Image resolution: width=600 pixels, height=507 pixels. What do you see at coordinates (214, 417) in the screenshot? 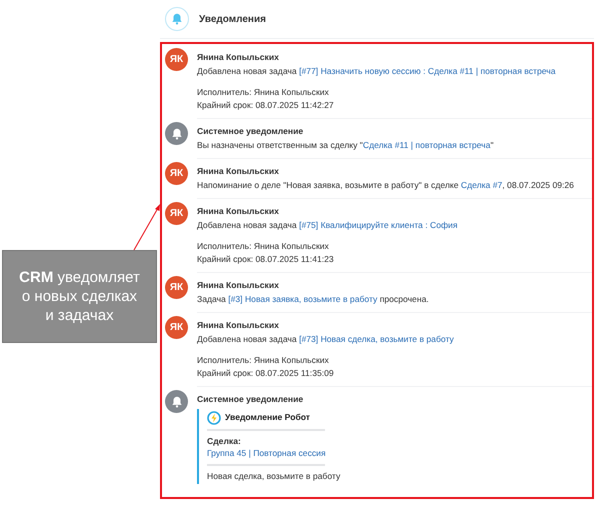
I see `lightning-badge-icon` at bounding box center [214, 417].